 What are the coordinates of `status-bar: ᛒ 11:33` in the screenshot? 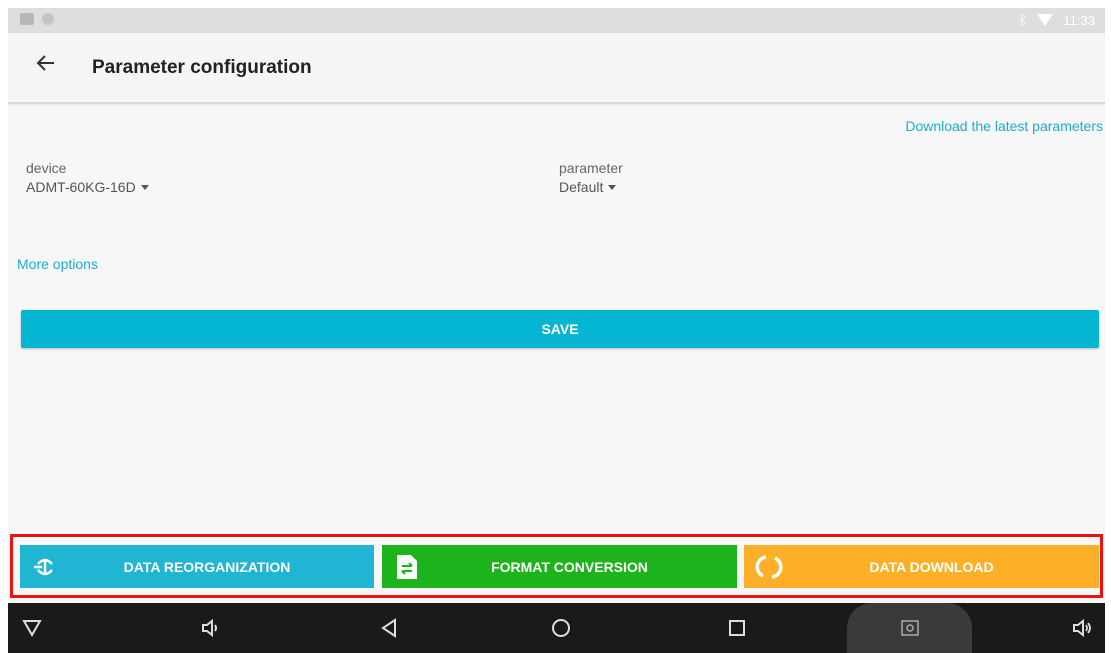 It's located at (556, 20).